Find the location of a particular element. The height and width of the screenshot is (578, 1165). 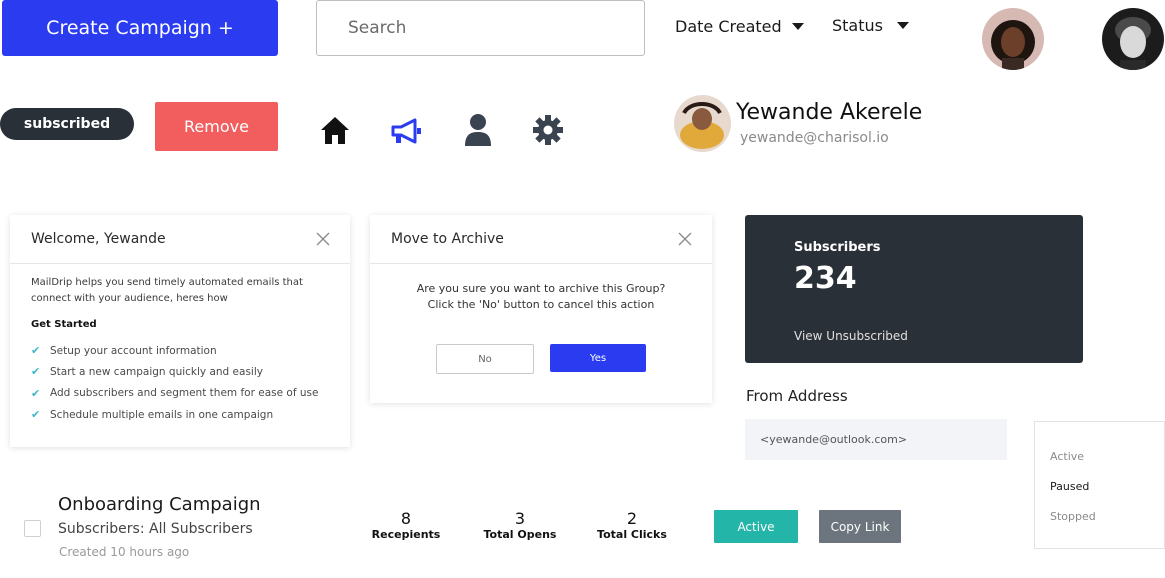

step-label: Setup your account information is located at coordinates (133, 350).